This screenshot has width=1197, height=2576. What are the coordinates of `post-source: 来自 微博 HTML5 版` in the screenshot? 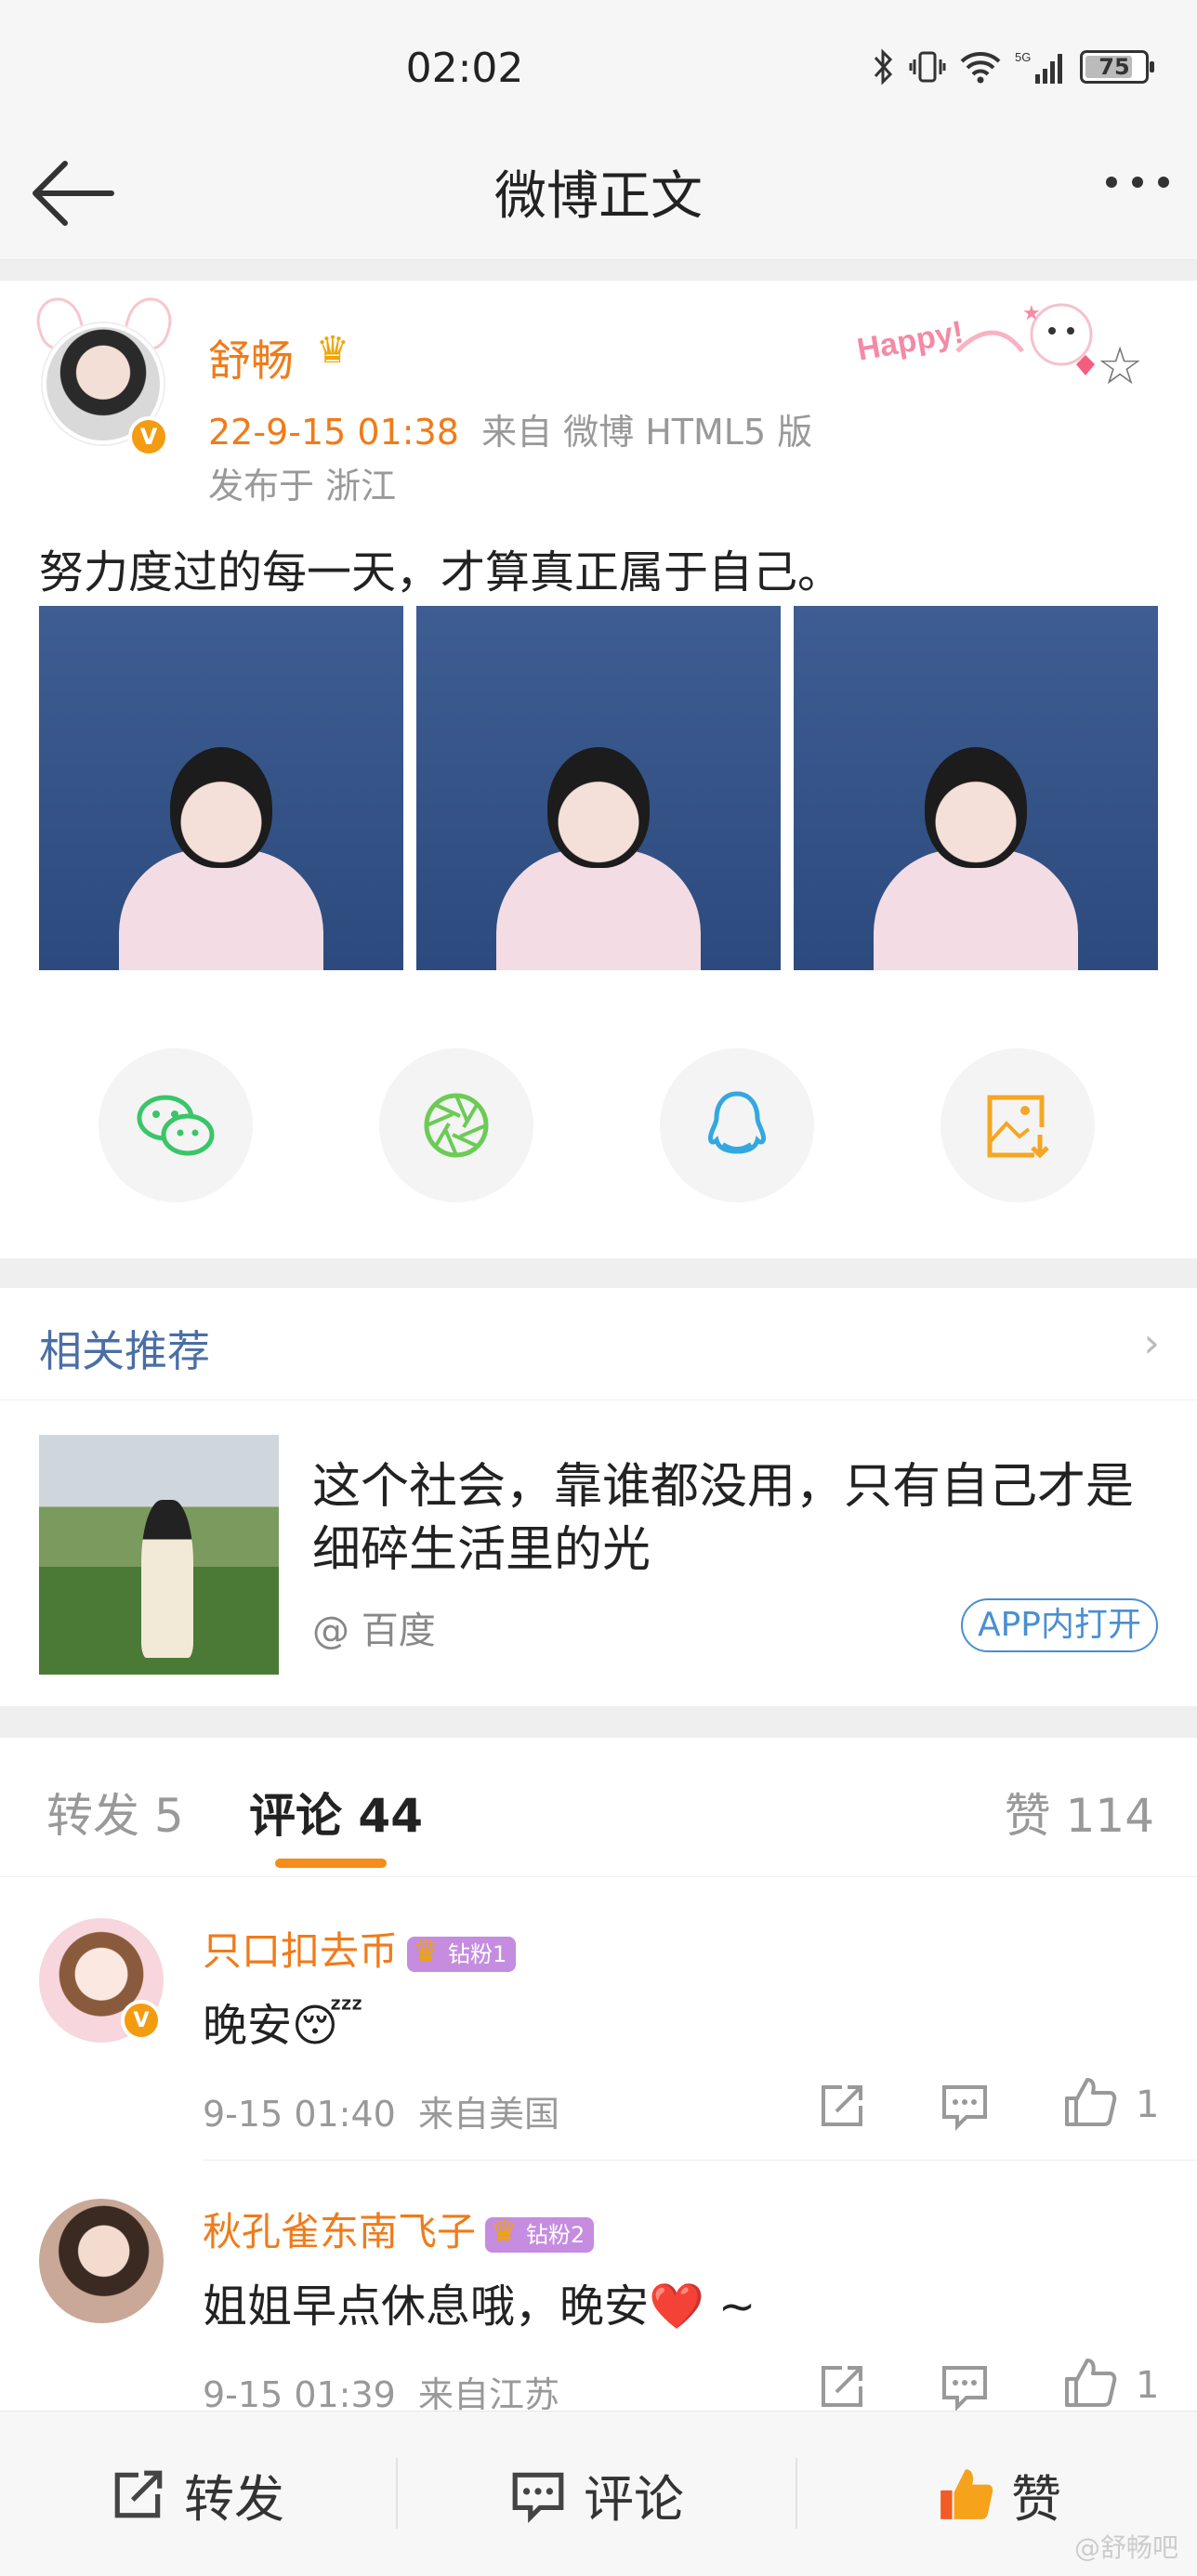 It's located at (647, 432).